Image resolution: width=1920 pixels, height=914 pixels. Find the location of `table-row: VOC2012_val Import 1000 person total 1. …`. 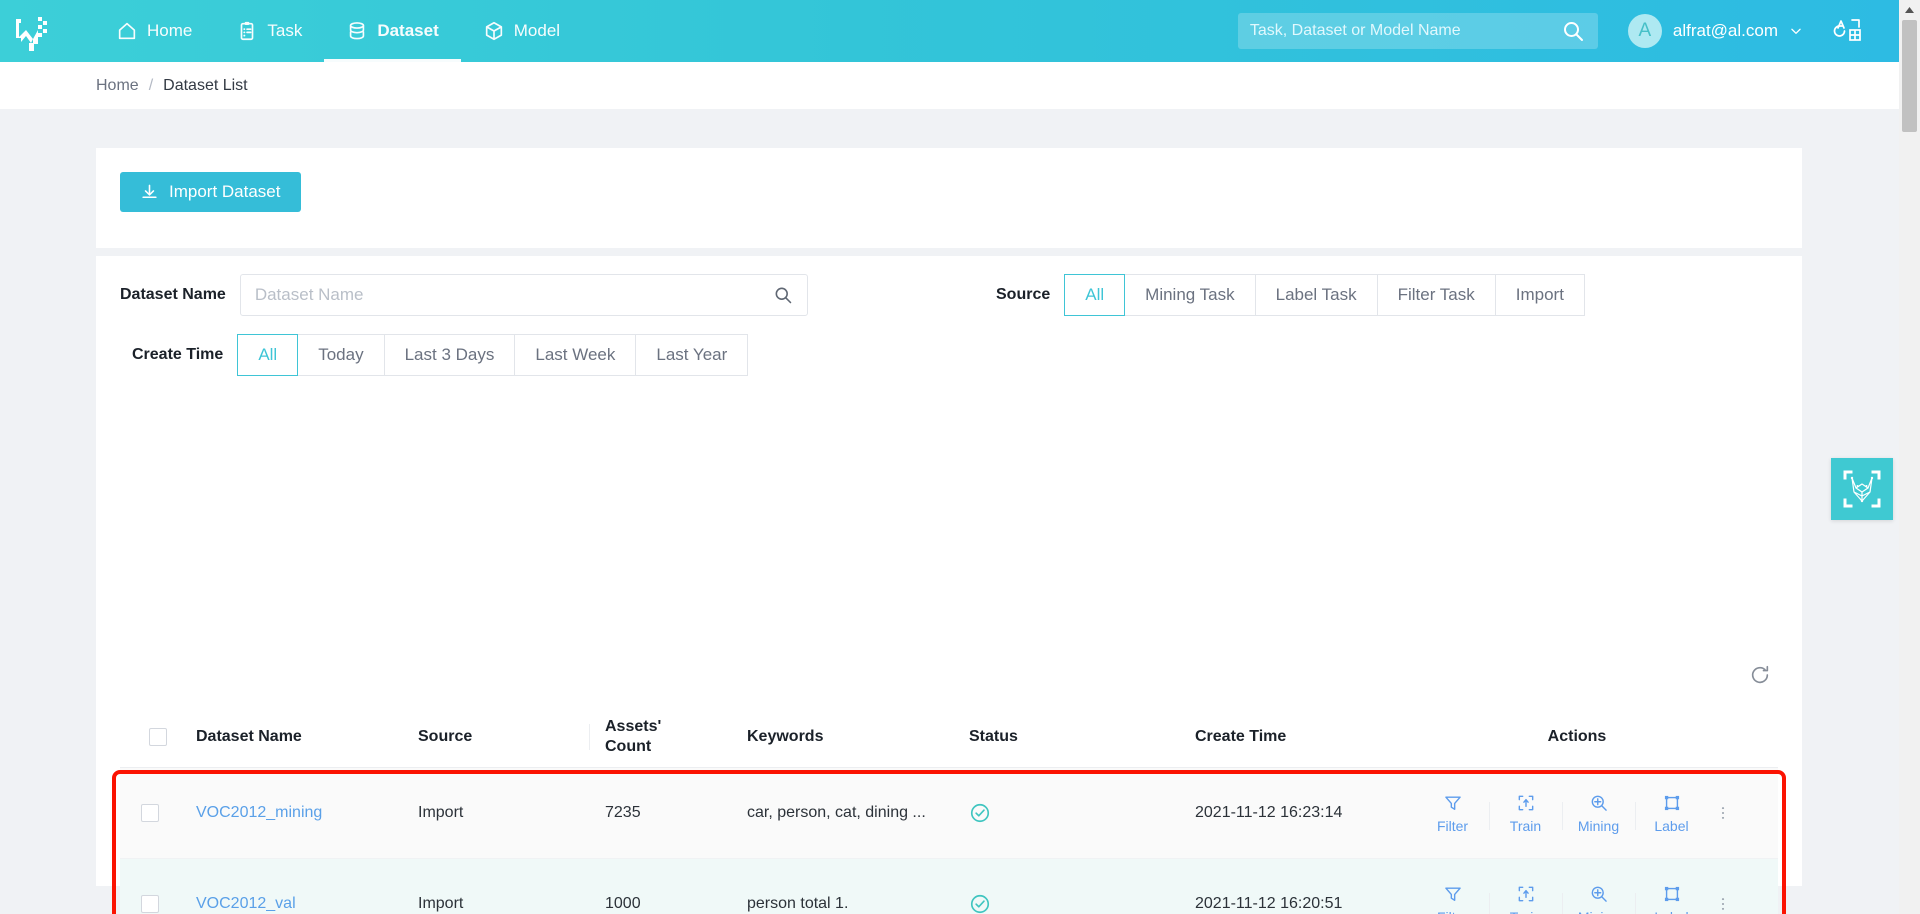

table-row: VOC2012_val Import 1000 person total 1. … is located at coordinates (949, 886).